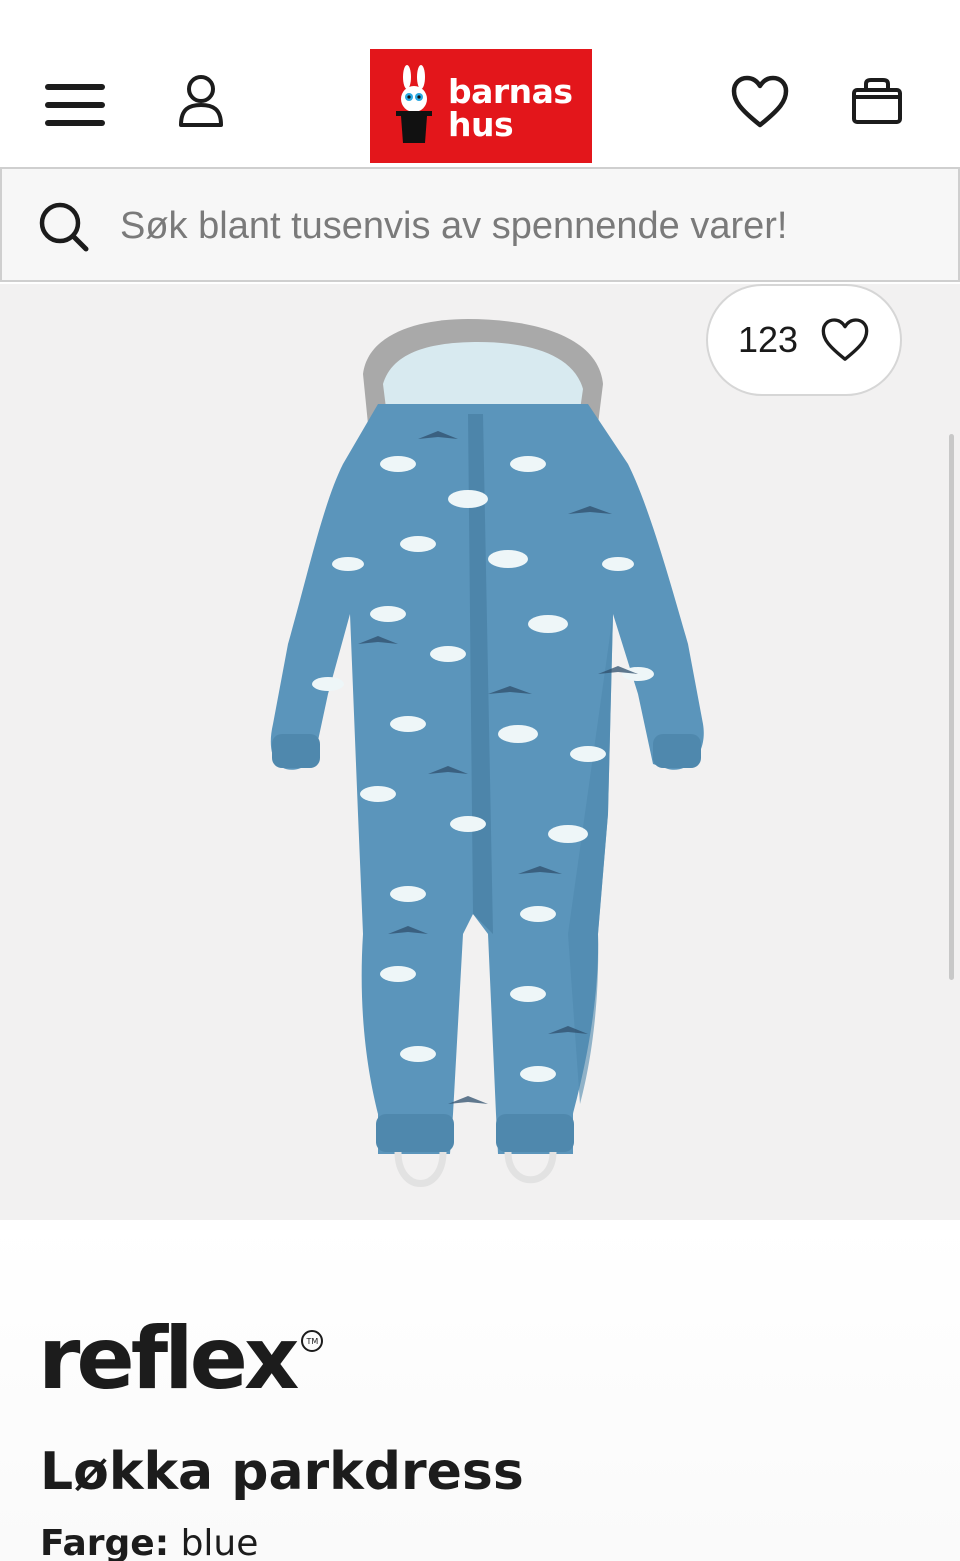 This screenshot has height=1561, width=960. What do you see at coordinates (64, 227) in the screenshot?
I see `search-icon` at bounding box center [64, 227].